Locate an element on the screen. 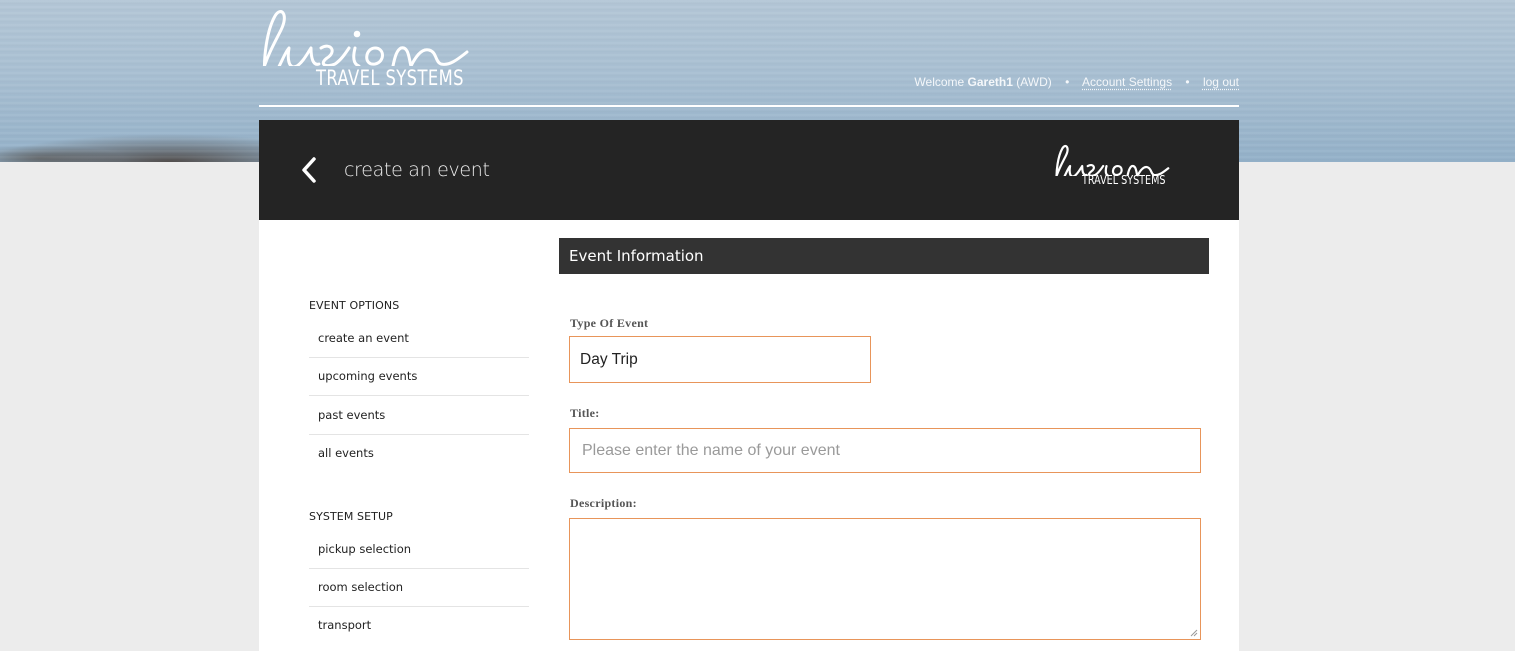 The image size is (1515, 651). sidebar-item-past-events: past events is located at coordinates (419, 416).